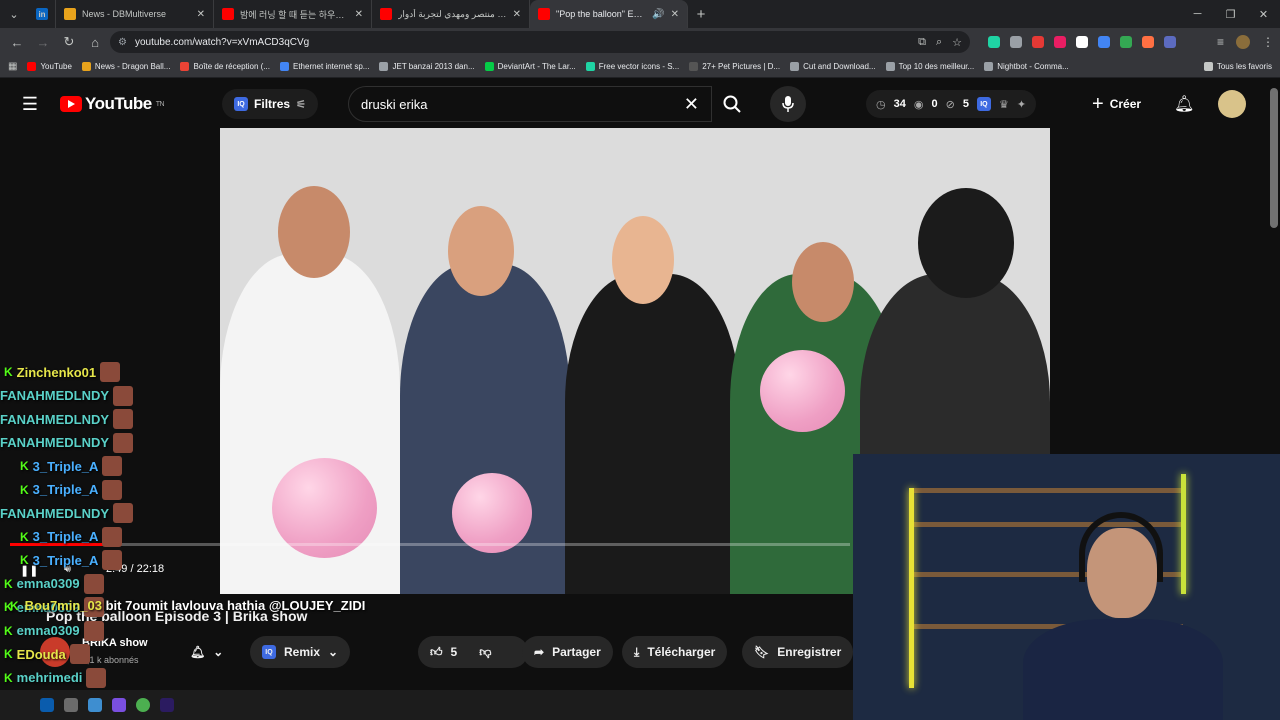  I want to click on notifications-bell-icon: 🔔︎, so click(1184, 104).